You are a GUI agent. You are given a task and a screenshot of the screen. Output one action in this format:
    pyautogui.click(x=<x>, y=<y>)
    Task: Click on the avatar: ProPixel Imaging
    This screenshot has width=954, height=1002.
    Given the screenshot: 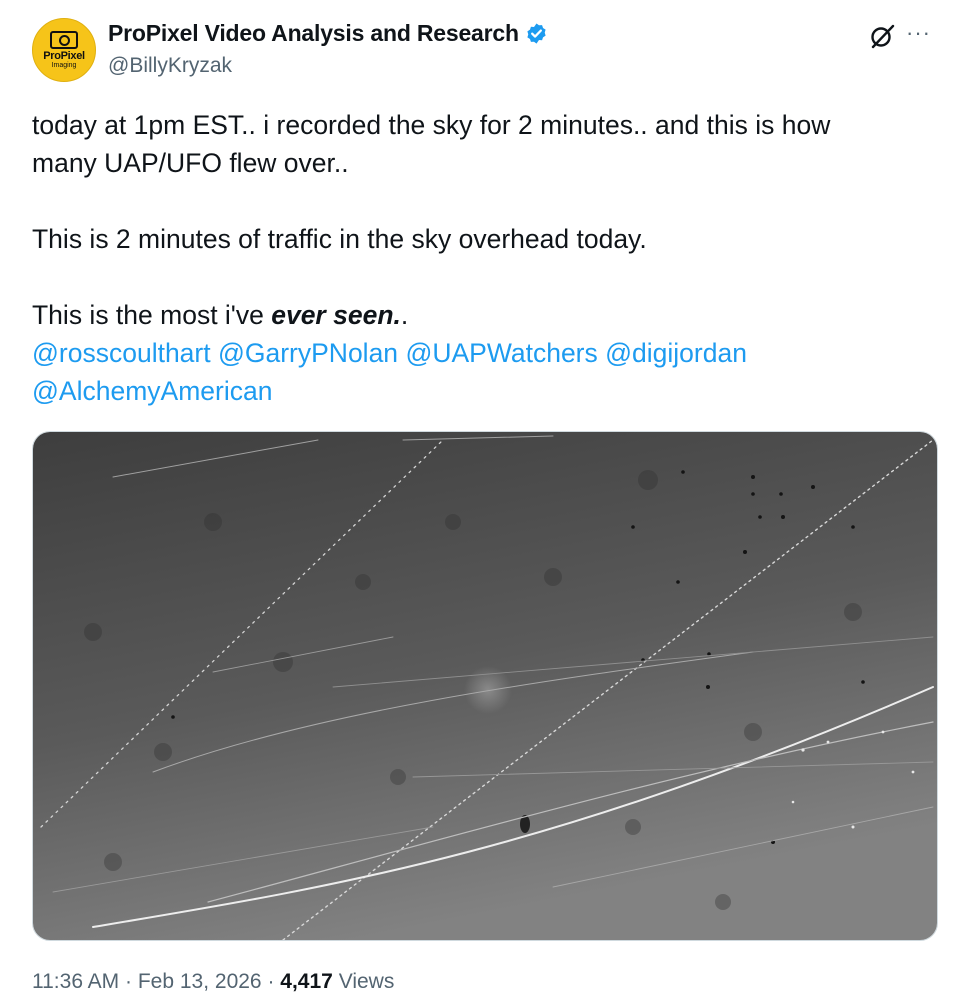 What is the action you would take?
    pyautogui.click(x=64, y=50)
    